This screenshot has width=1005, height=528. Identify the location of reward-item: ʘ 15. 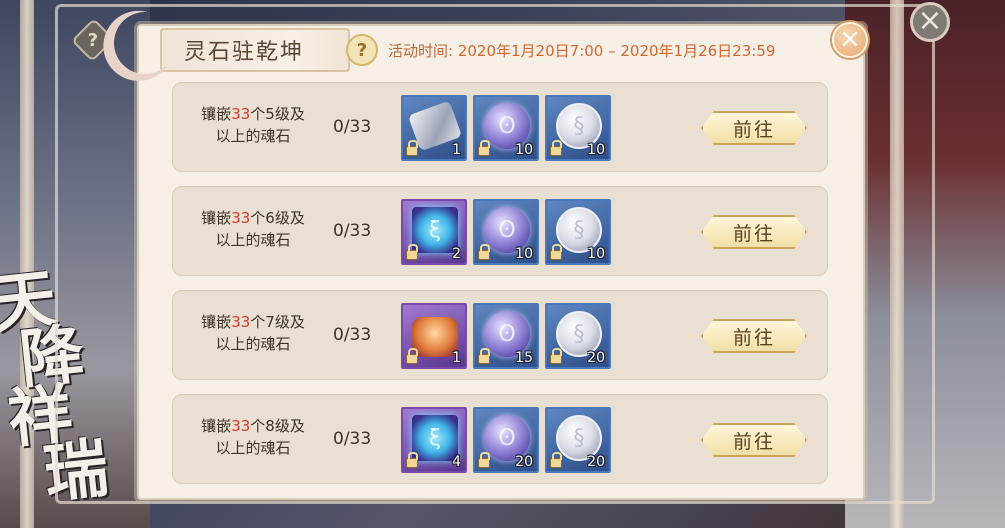
(506, 336).